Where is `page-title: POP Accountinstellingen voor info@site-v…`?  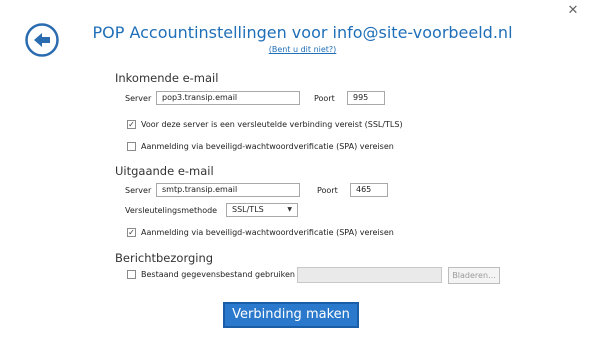
page-title: POP Accountinstellingen voor info@site-v… is located at coordinates (302, 32).